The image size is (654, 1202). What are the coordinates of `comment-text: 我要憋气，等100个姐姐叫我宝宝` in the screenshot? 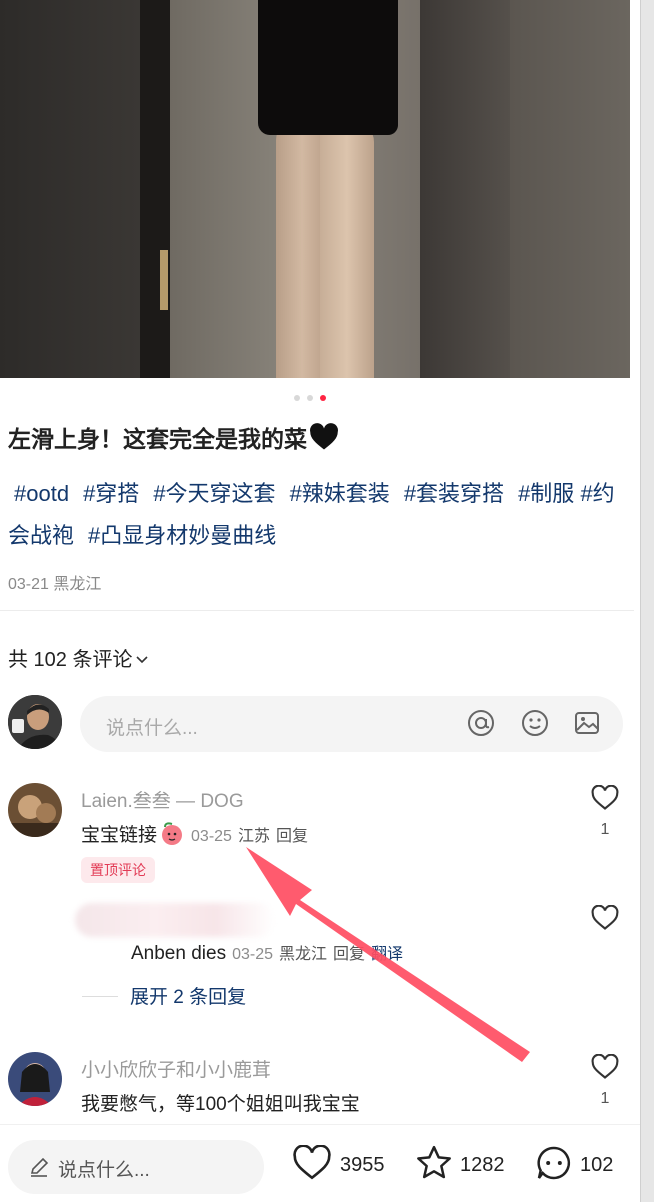 It's located at (220, 1104).